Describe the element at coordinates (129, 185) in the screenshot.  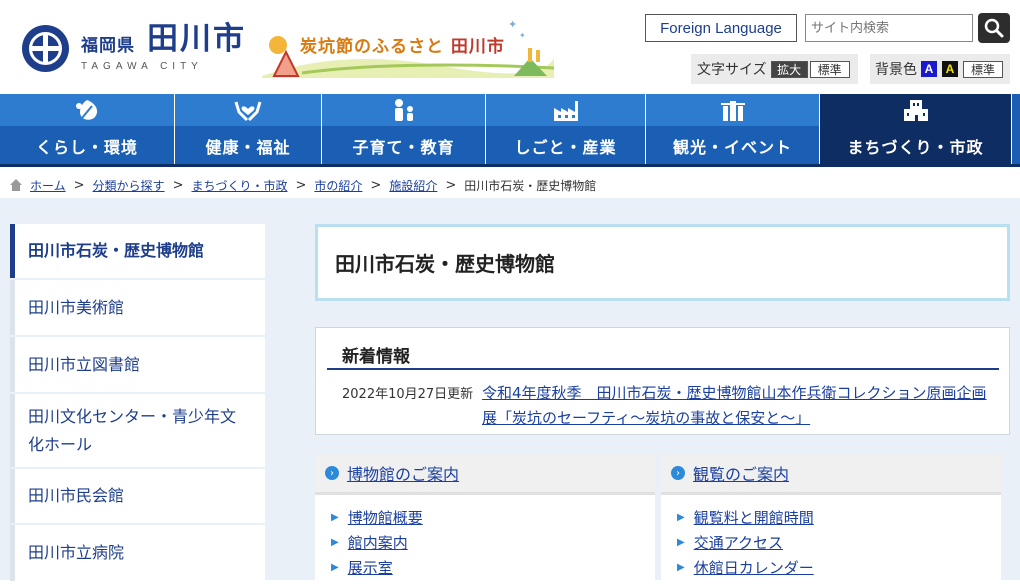
I see `breadcrumb-item: 分類から探す` at that location.